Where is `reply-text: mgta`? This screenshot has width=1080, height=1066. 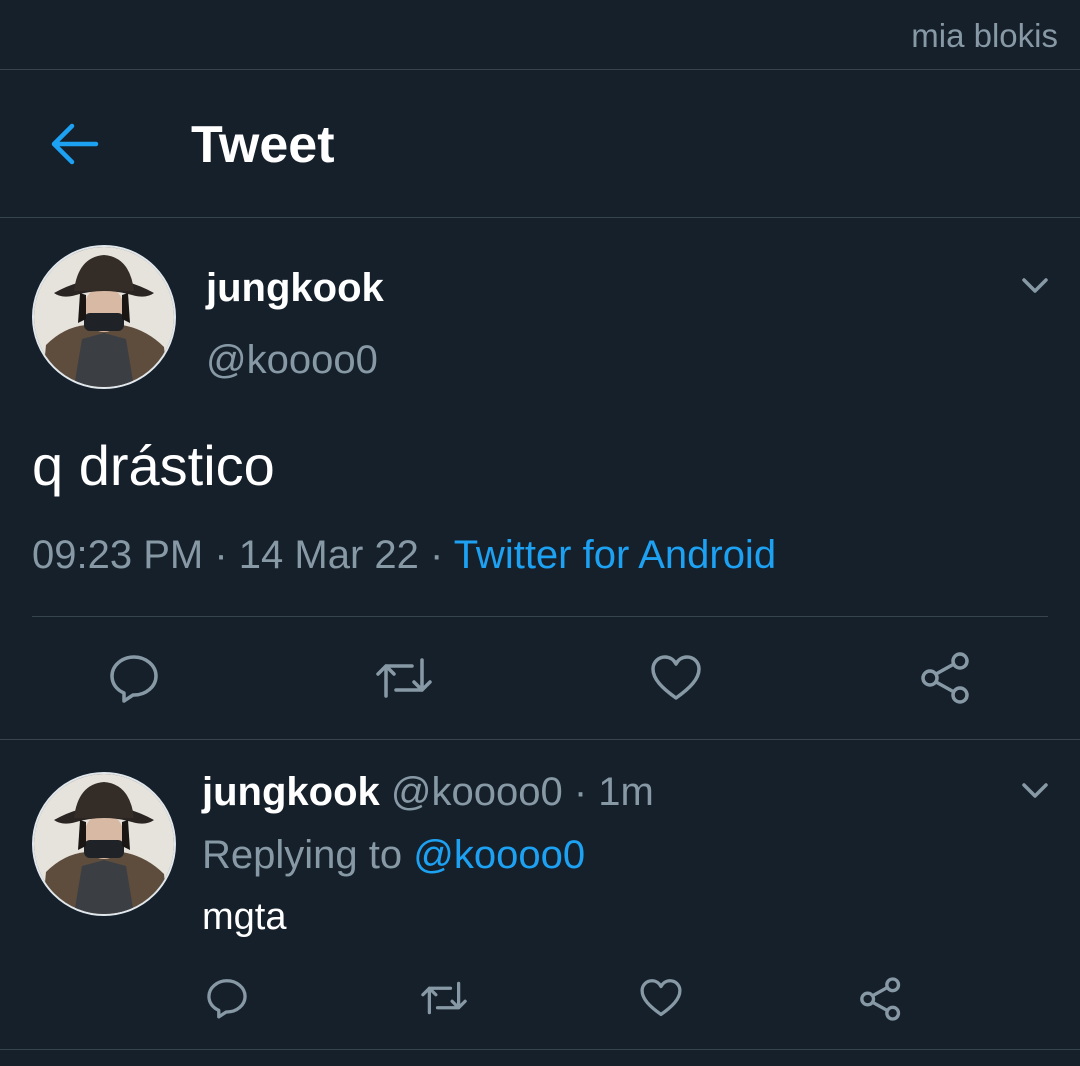
reply-text: mgta is located at coordinates (244, 917).